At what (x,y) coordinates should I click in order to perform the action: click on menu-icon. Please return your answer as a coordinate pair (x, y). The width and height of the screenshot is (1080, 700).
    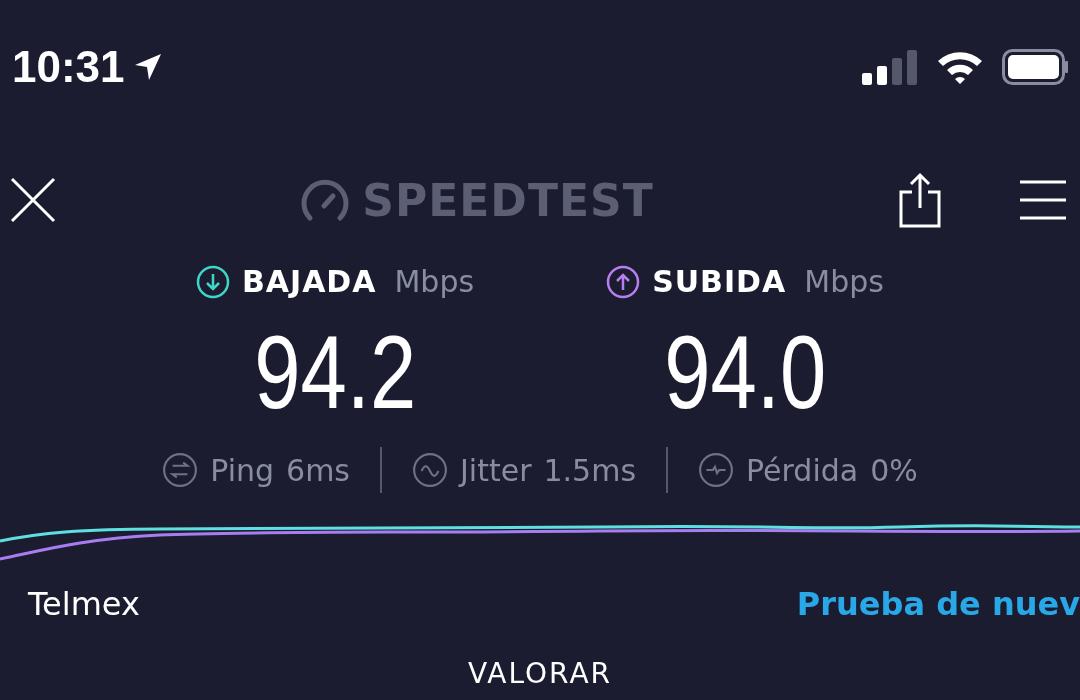
    Looking at the image, I should click on (1043, 200).